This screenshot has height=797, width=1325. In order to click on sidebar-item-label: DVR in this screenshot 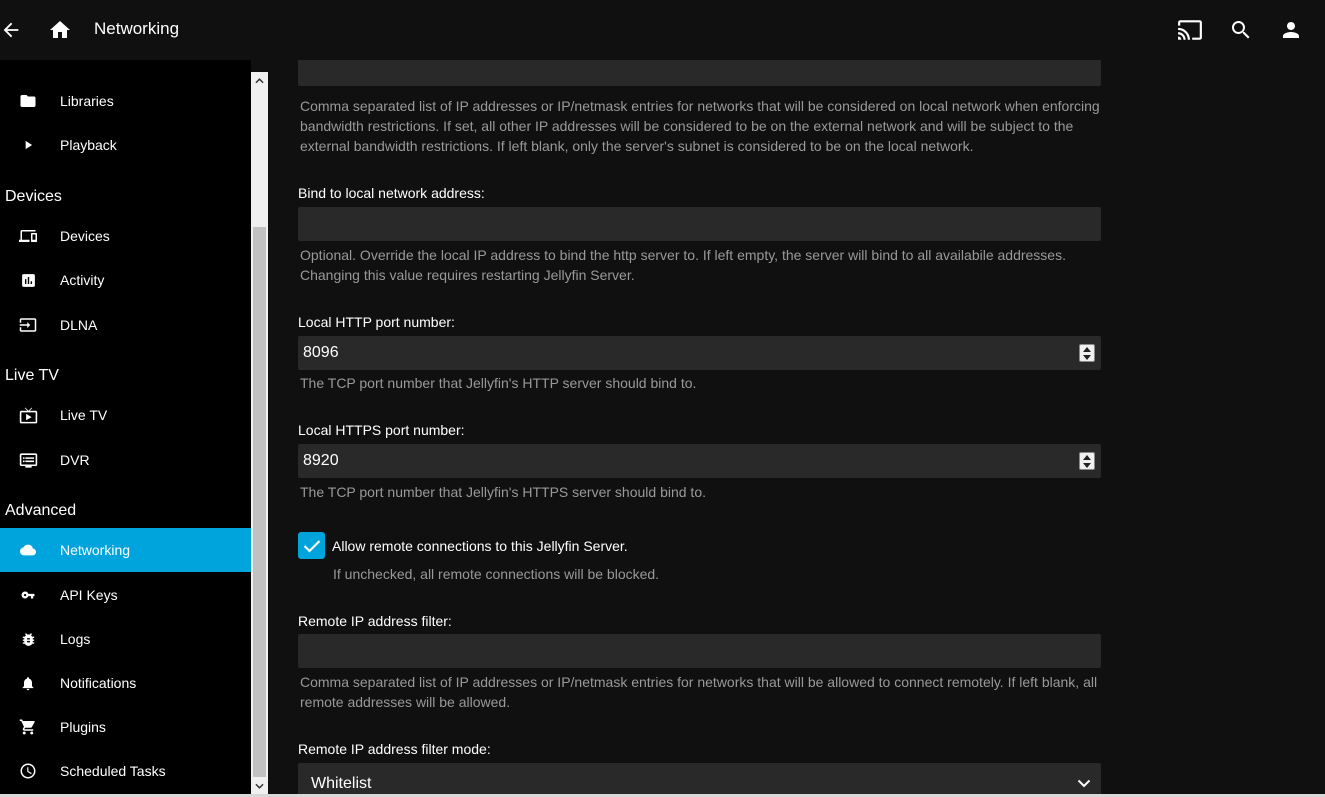, I will do `click(75, 460)`.